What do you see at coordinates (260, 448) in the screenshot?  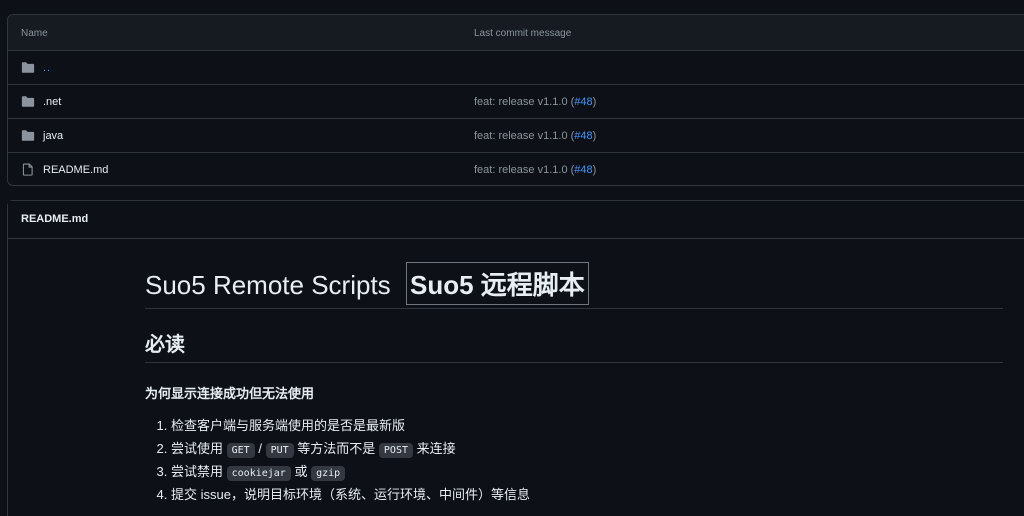 I see `slash: /` at bounding box center [260, 448].